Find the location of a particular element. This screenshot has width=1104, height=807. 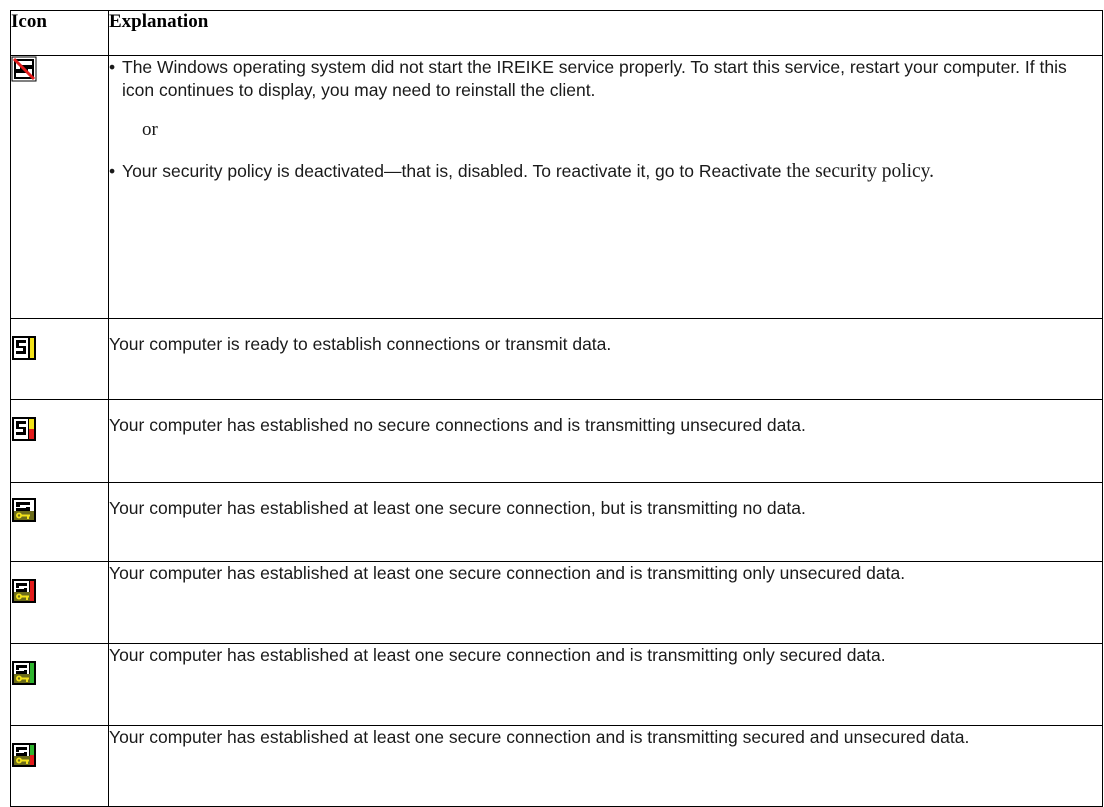

ready-s-icon is located at coordinates (24, 348).